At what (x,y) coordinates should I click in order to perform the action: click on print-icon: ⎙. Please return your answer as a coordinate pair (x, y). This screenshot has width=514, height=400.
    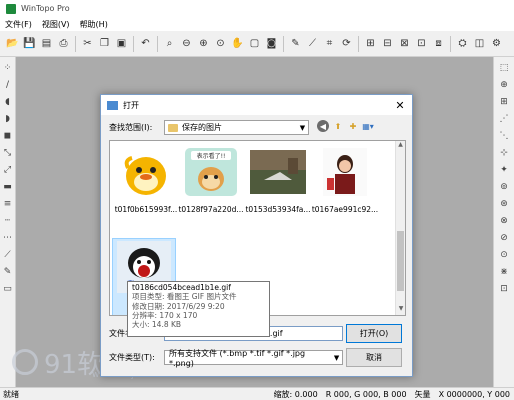
    Looking at the image, I should click on (63, 43).